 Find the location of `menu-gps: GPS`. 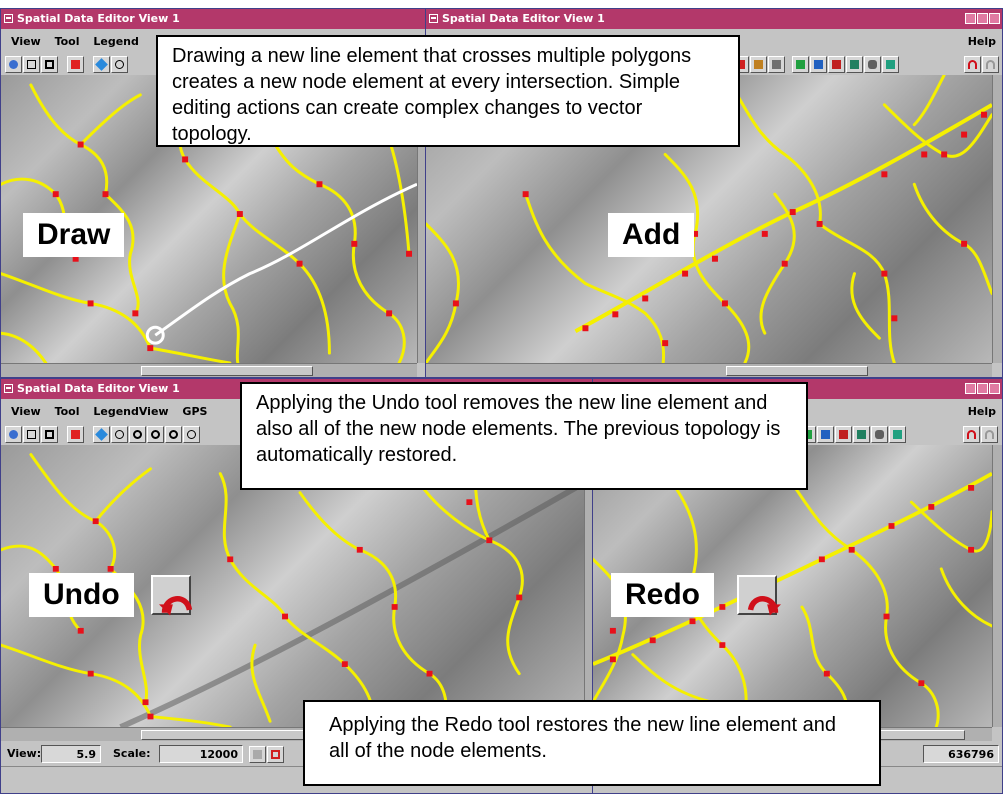

menu-gps: GPS is located at coordinates (194, 412).